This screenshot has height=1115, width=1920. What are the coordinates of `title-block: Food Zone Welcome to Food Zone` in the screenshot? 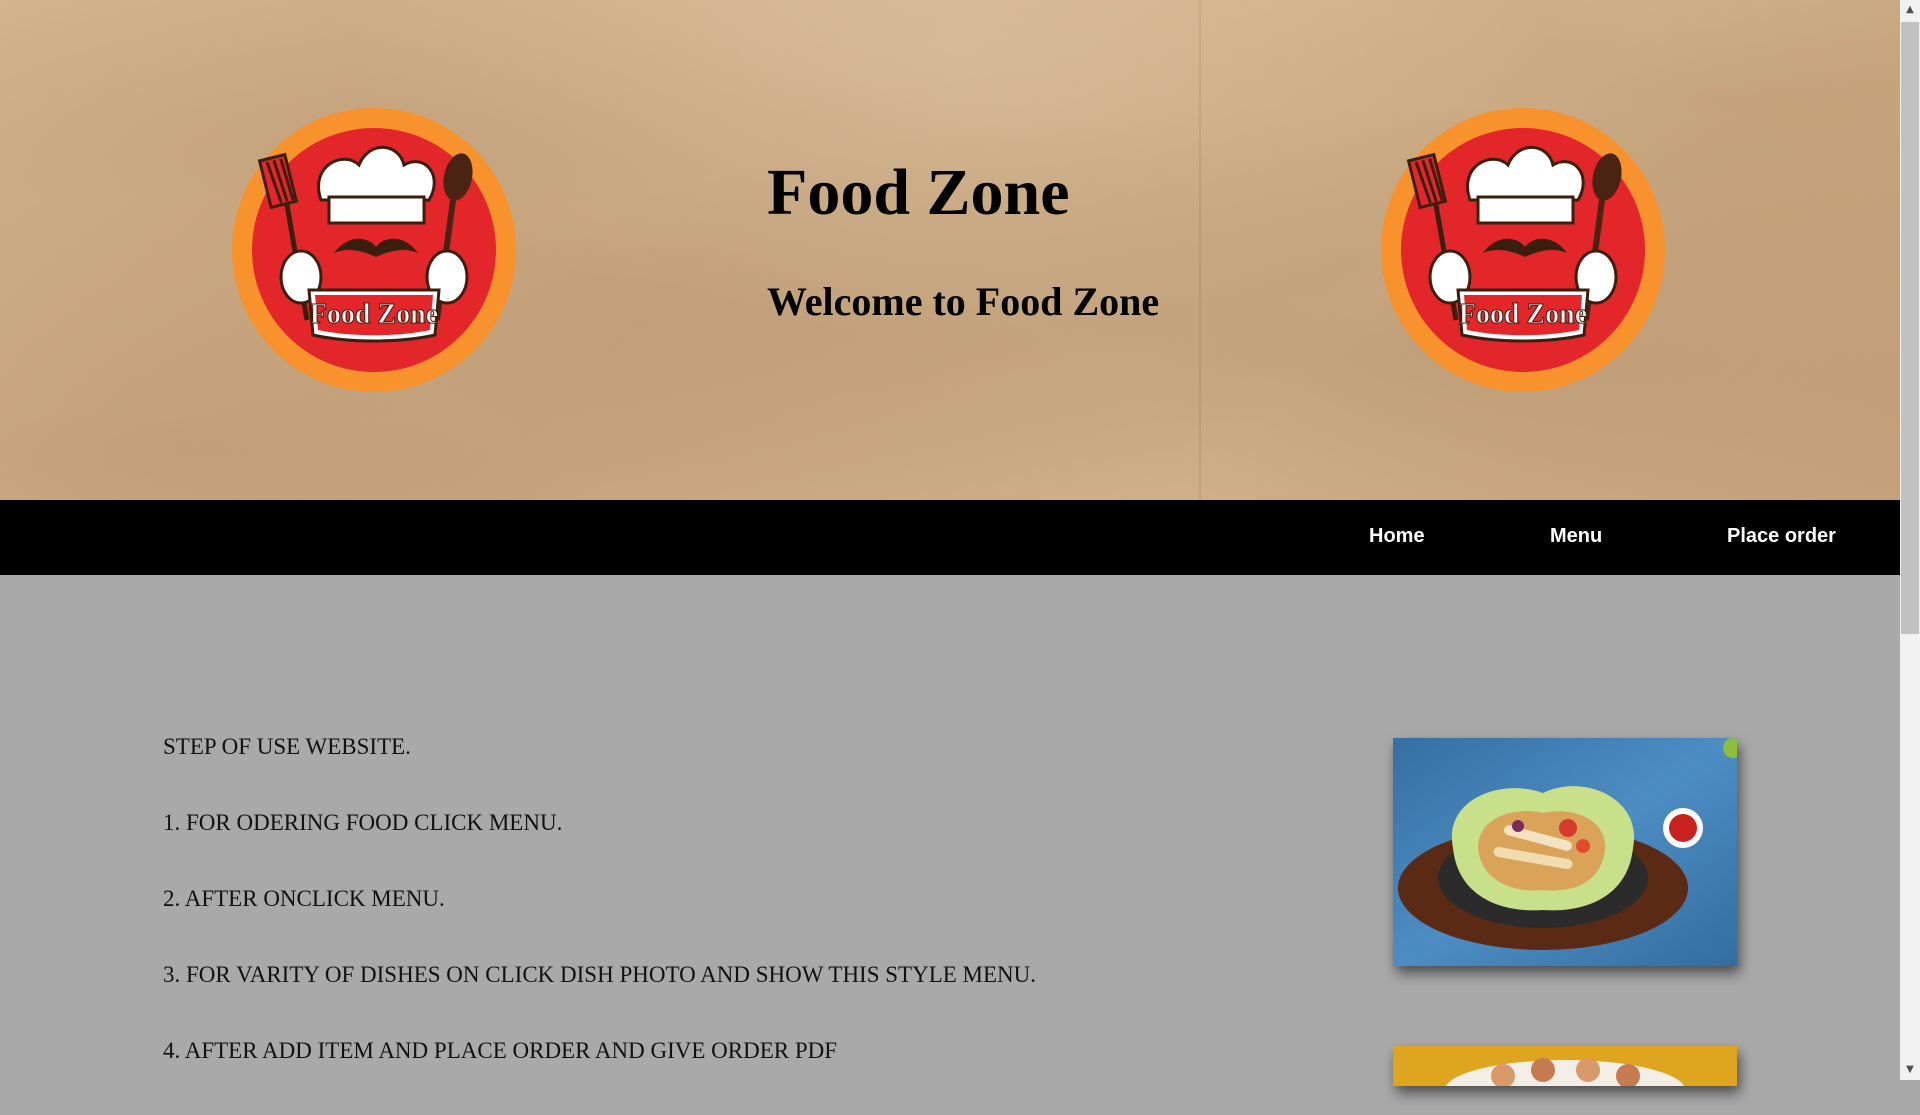 It's located at (963, 241).